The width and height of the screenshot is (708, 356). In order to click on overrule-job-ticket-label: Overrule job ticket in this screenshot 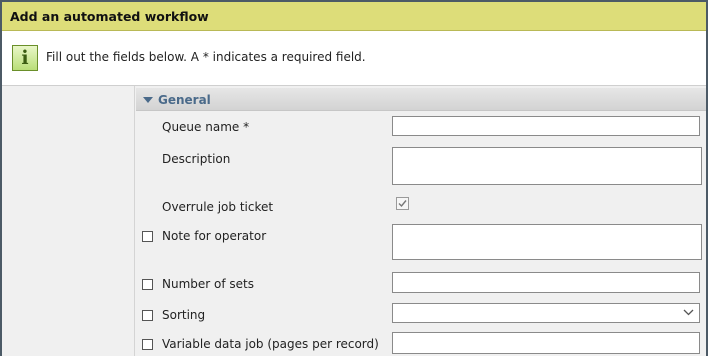, I will do `click(218, 207)`.